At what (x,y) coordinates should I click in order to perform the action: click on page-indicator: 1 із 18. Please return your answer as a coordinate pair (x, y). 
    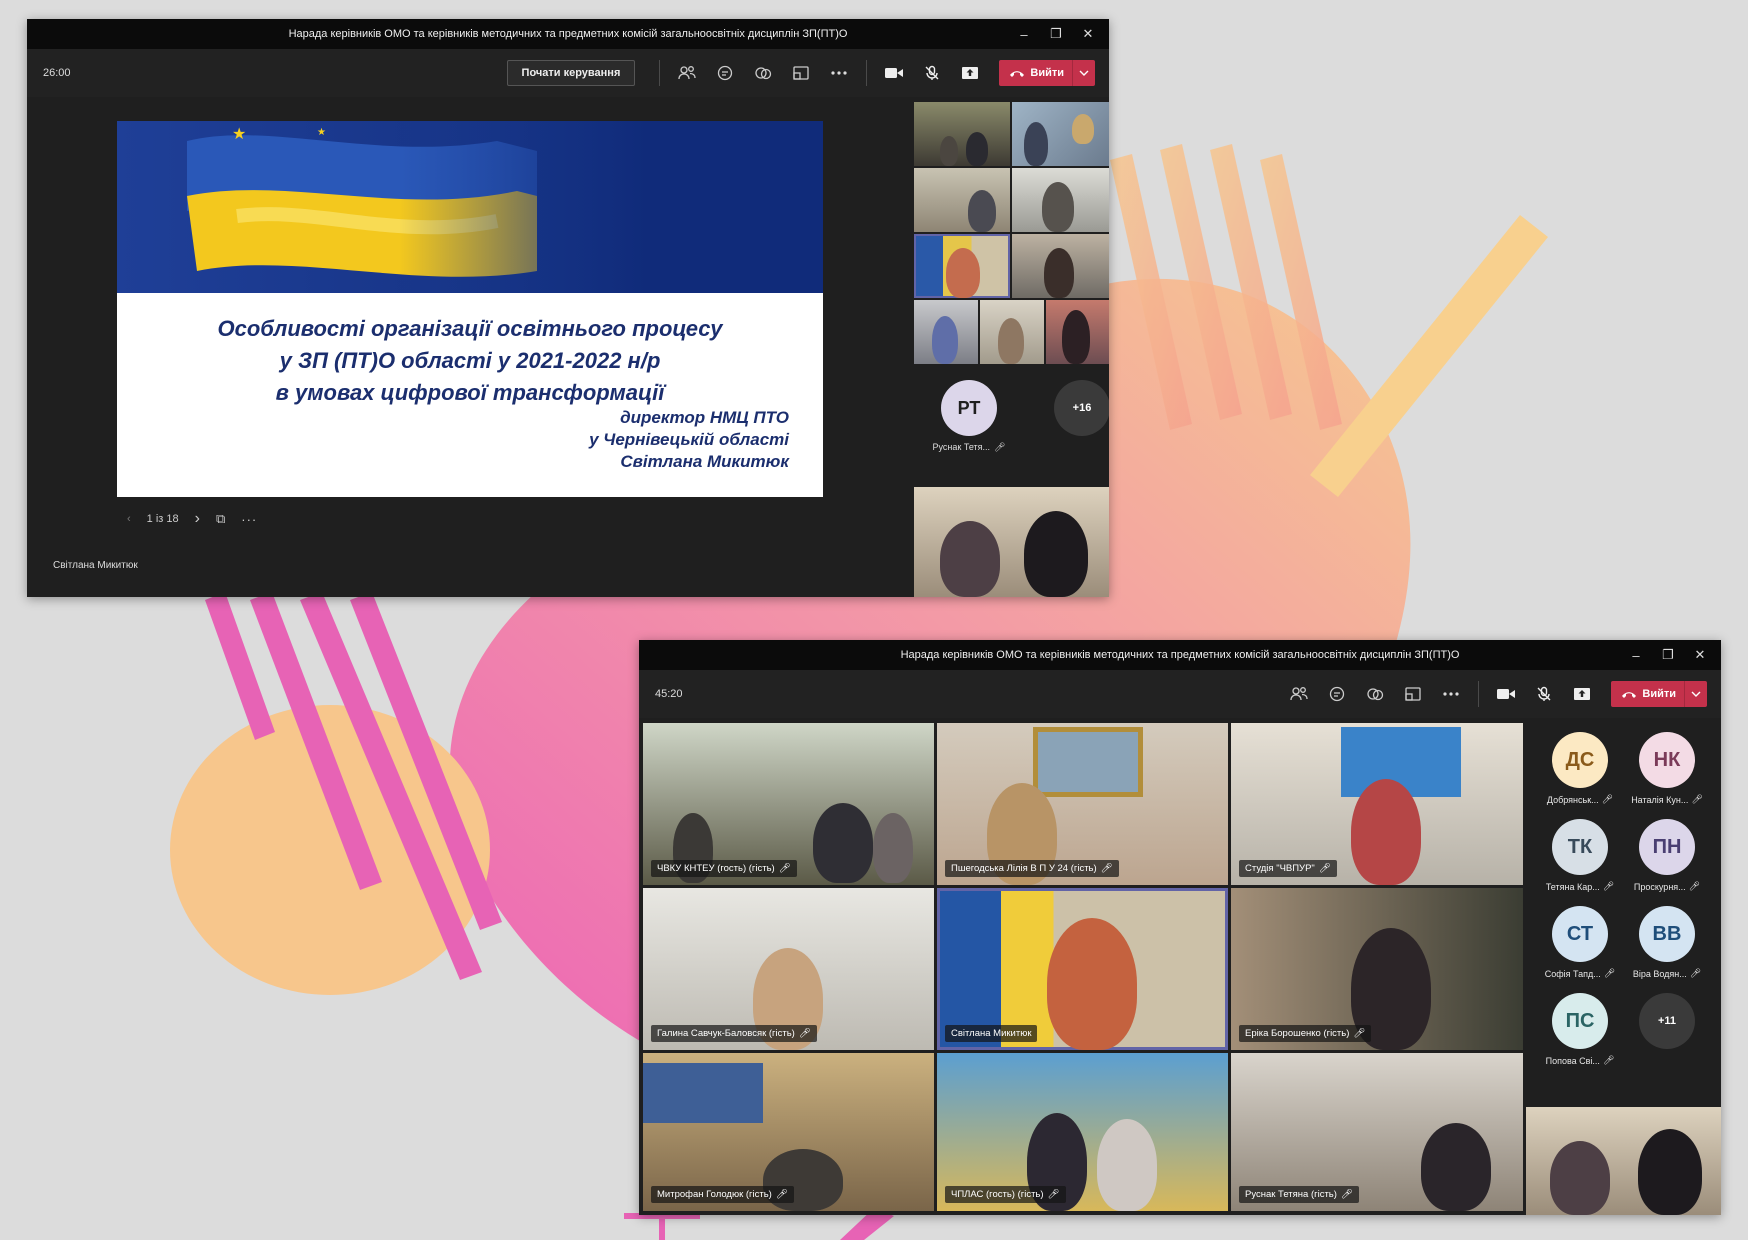
    Looking at the image, I should click on (162, 519).